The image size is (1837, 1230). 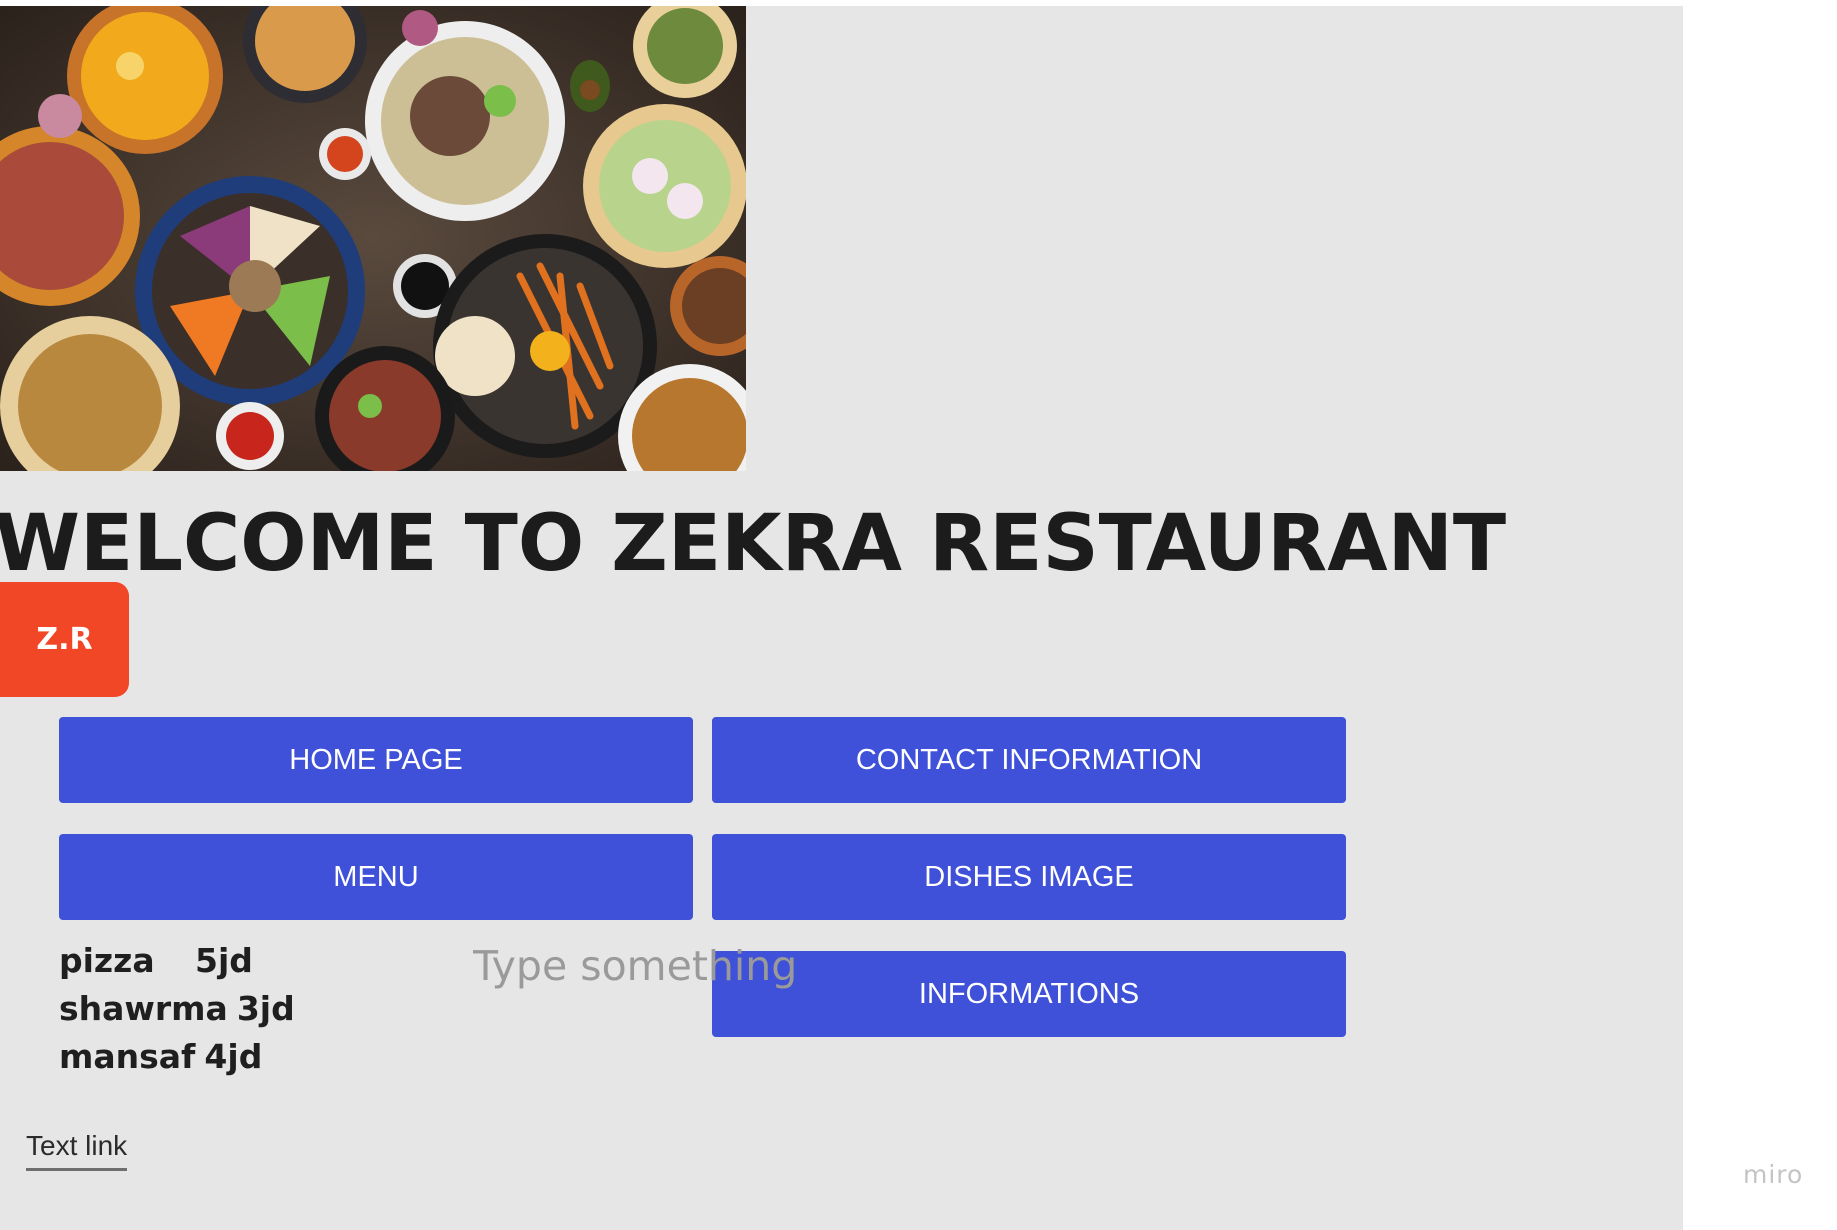 What do you see at coordinates (376, 760) in the screenshot?
I see `home-page-button: HOME PAGE` at bounding box center [376, 760].